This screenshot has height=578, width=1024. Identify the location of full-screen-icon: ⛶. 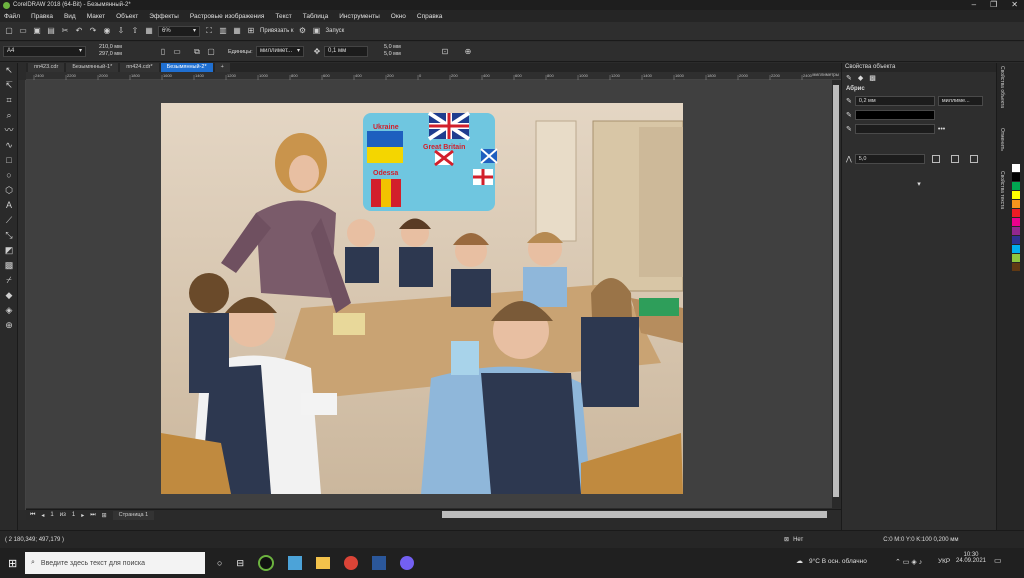
(209, 31).